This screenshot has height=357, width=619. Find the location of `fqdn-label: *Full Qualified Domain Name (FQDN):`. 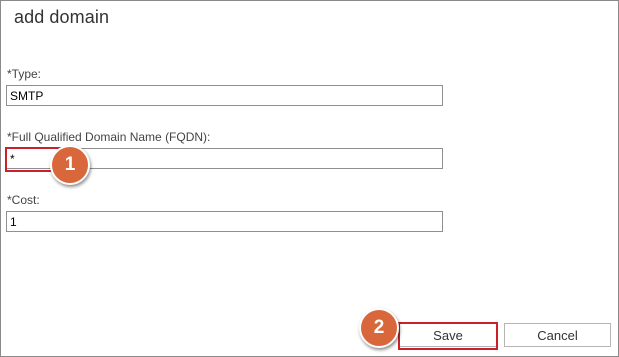

fqdn-label: *Full Qualified Domain Name (FQDN): is located at coordinates (109, 137).